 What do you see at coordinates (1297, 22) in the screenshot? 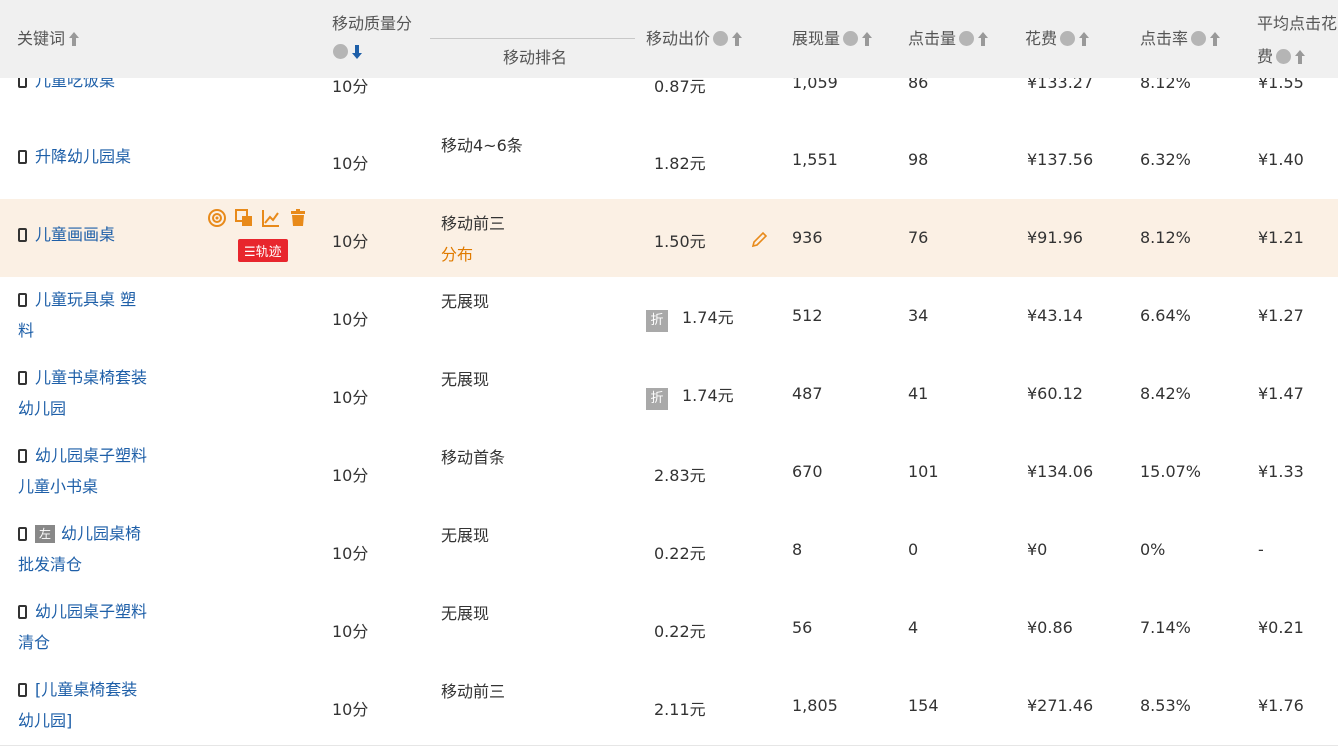
I see `header-avg-cpc: 平均点击花` at bounding box center [1297, 22].